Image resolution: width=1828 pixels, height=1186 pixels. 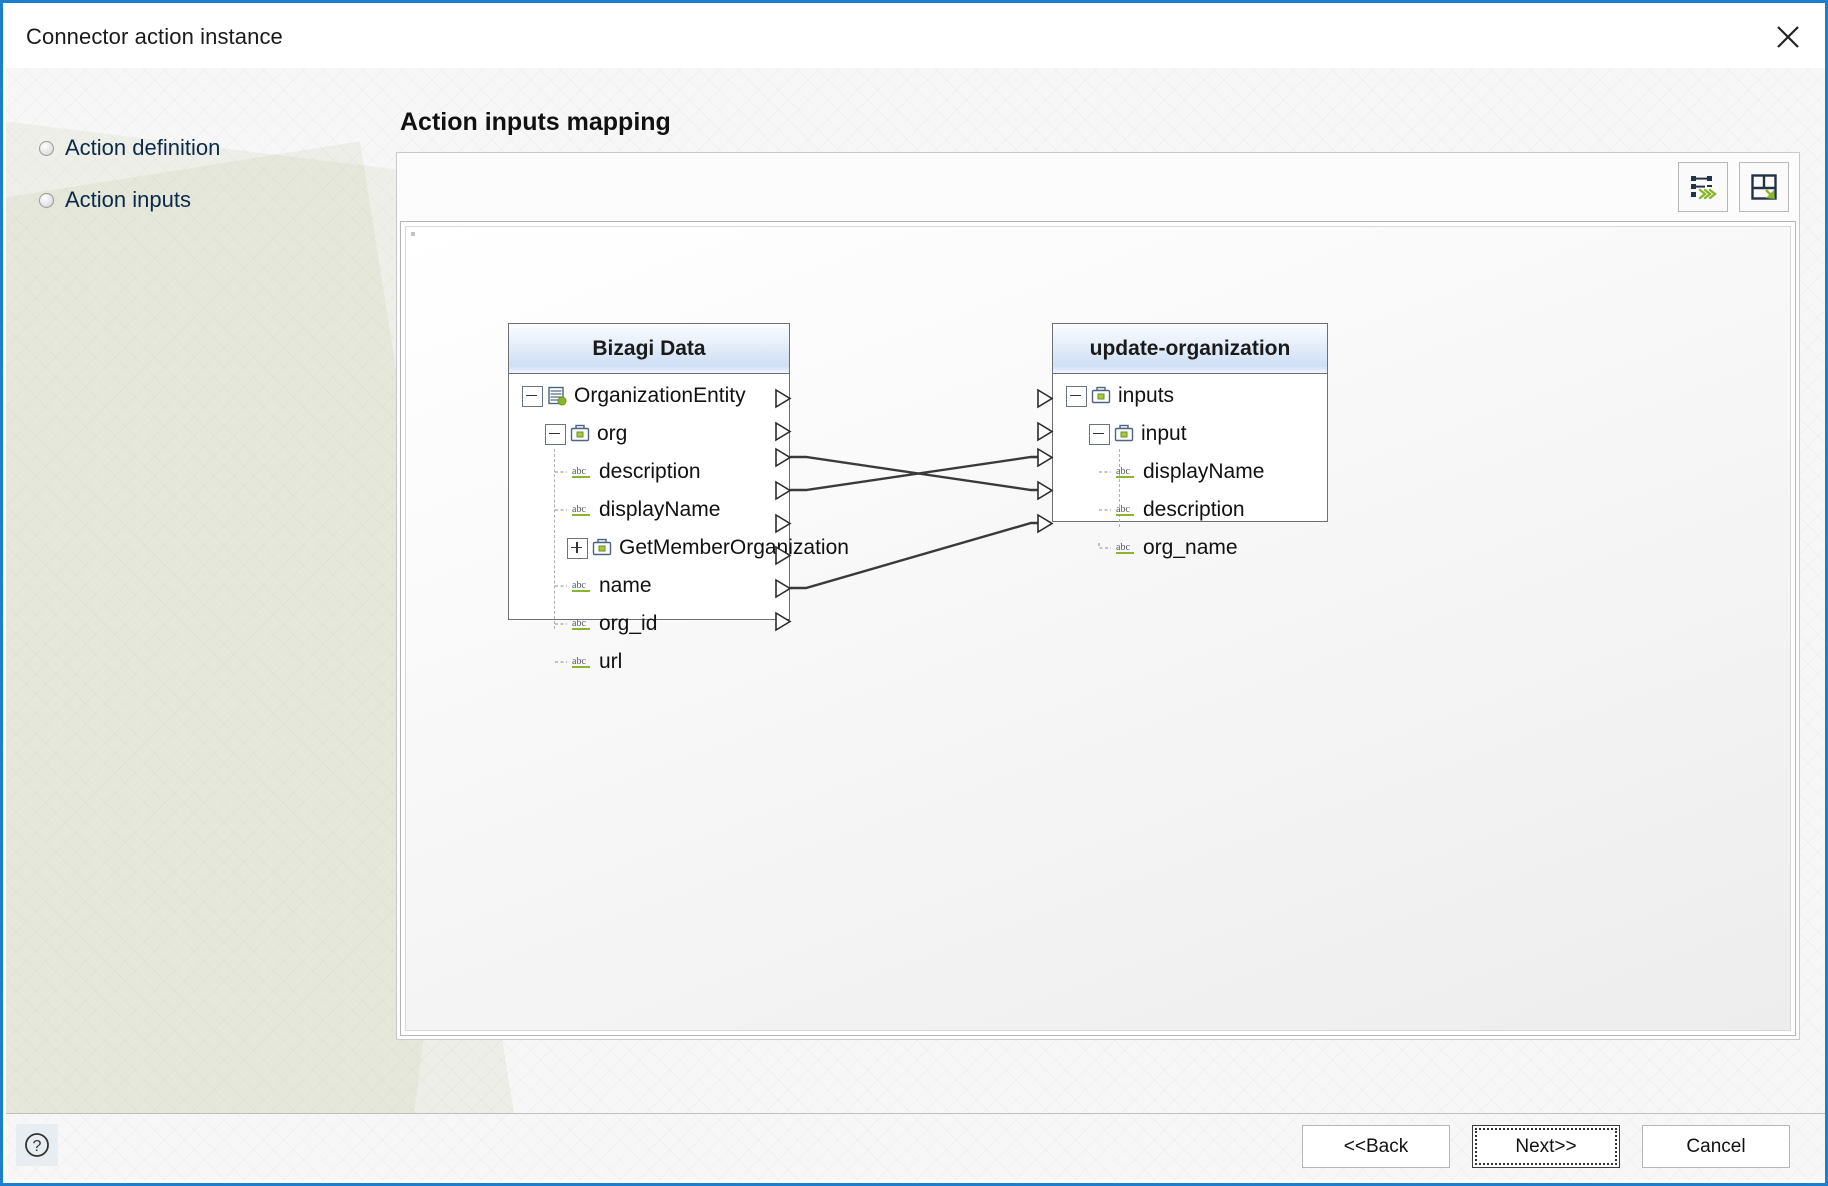 What do you see at coordinates (1703, 187) in the screenshot?
I see `auto-map-button` at bounding box center [1703, 187].